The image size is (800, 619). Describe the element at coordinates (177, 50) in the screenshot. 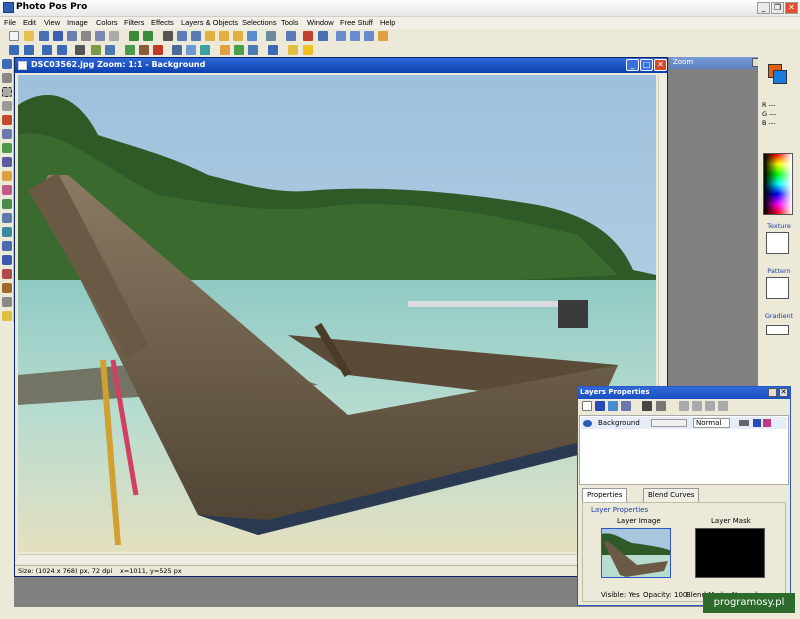

I see `frame-icon` at that location.